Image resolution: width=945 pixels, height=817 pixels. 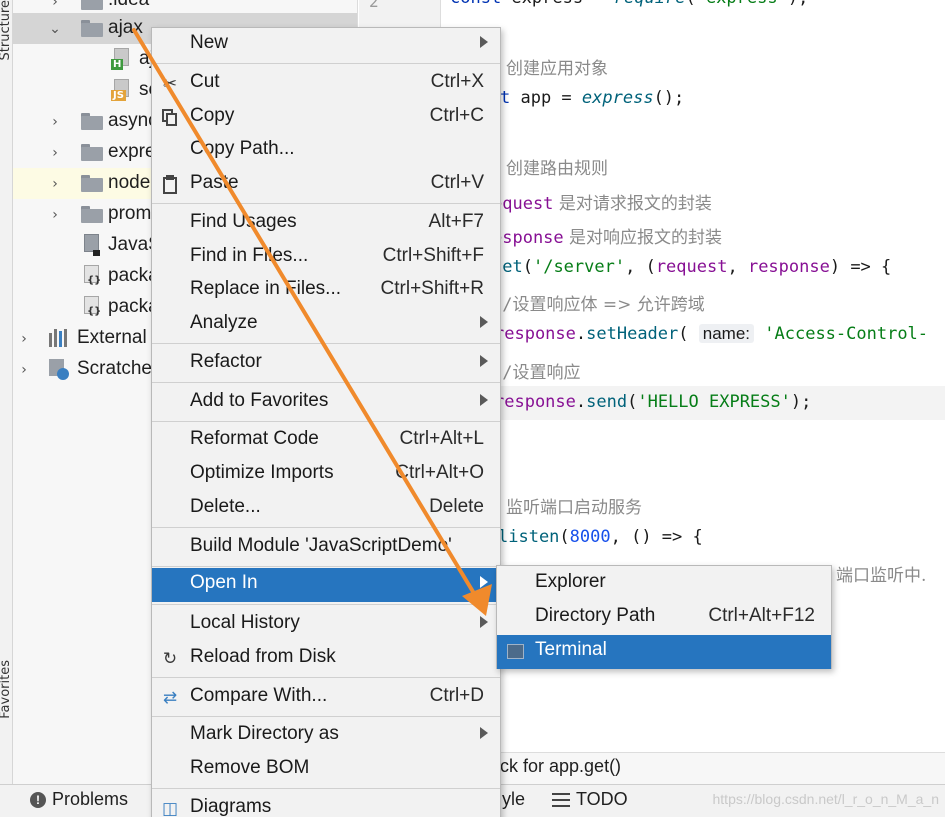 I want to click on line-number: 2, so click(x=374, y=5).